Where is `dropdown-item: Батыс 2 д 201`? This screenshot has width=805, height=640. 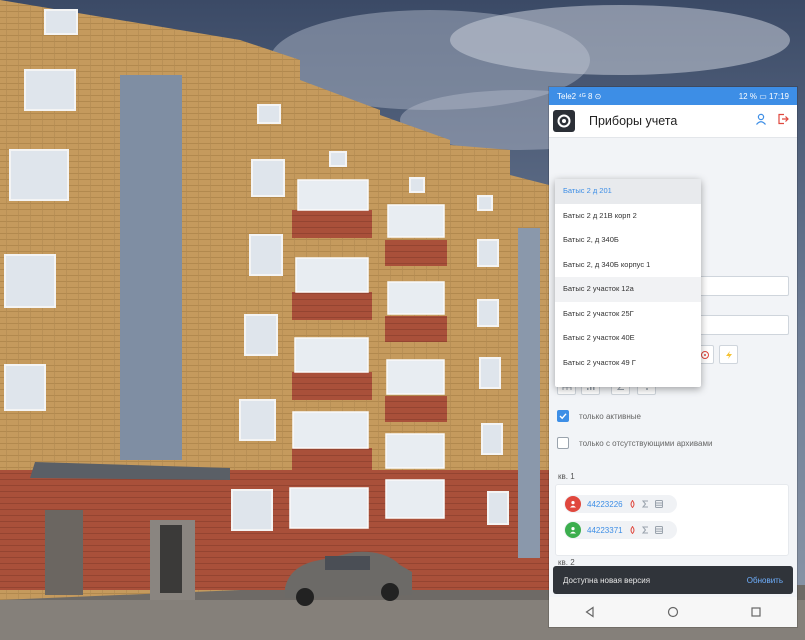 dropdown-item: Батыс 2 д 201 is located at coordinates (628, 191).